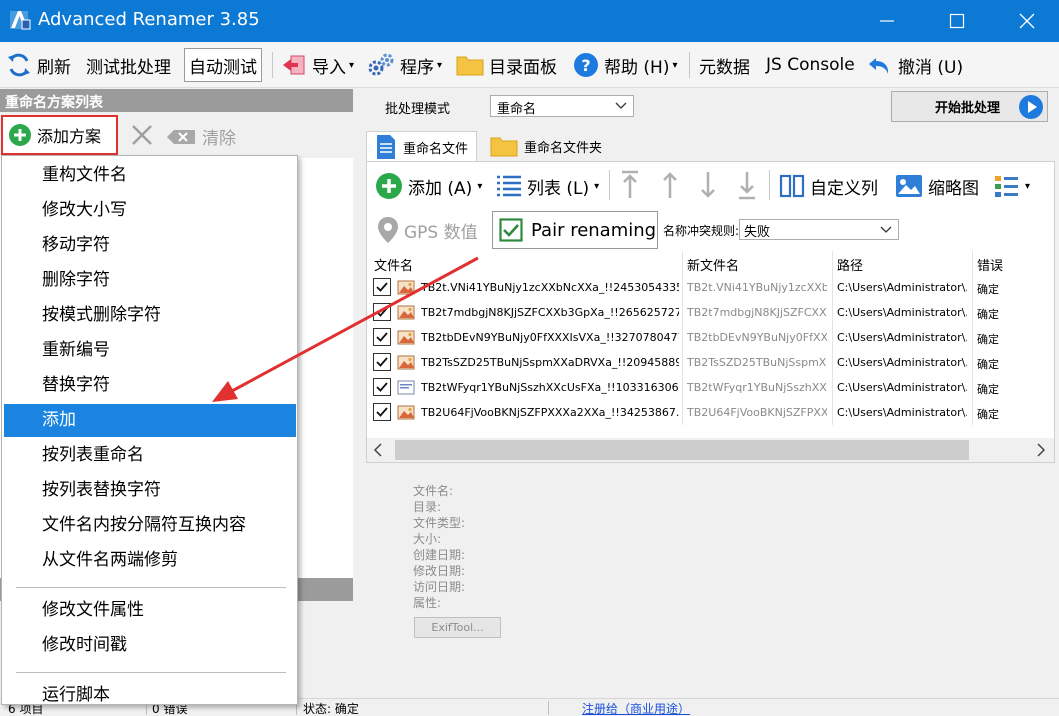 The image size is (1059, 716). I want to click on test-batch-label: 测试批处理, so click(128, 67).